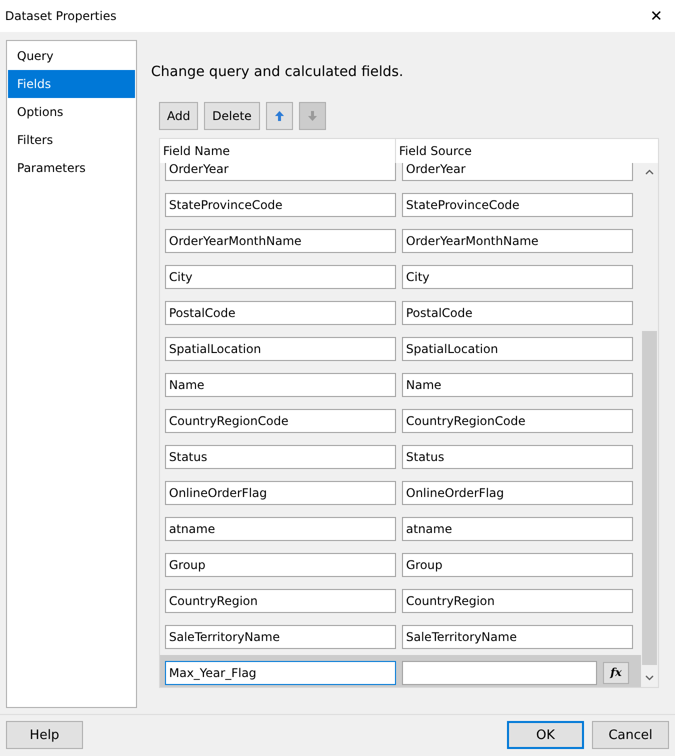 Image resolution: width=675 pixels, height=756 pixels. Describe the element at coordinates (517, 171) in the screenshot. I see `field-source-input: OrderYear` at that location.